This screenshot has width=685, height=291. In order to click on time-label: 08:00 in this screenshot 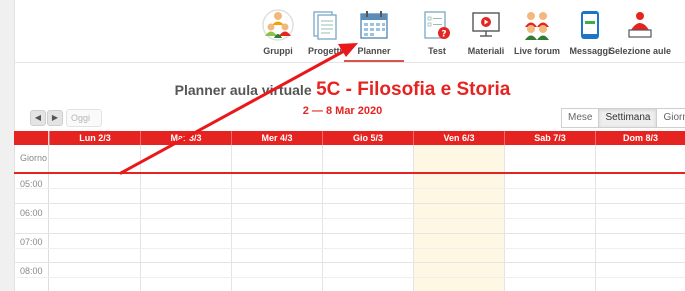, I will do `click(31, 271)`.